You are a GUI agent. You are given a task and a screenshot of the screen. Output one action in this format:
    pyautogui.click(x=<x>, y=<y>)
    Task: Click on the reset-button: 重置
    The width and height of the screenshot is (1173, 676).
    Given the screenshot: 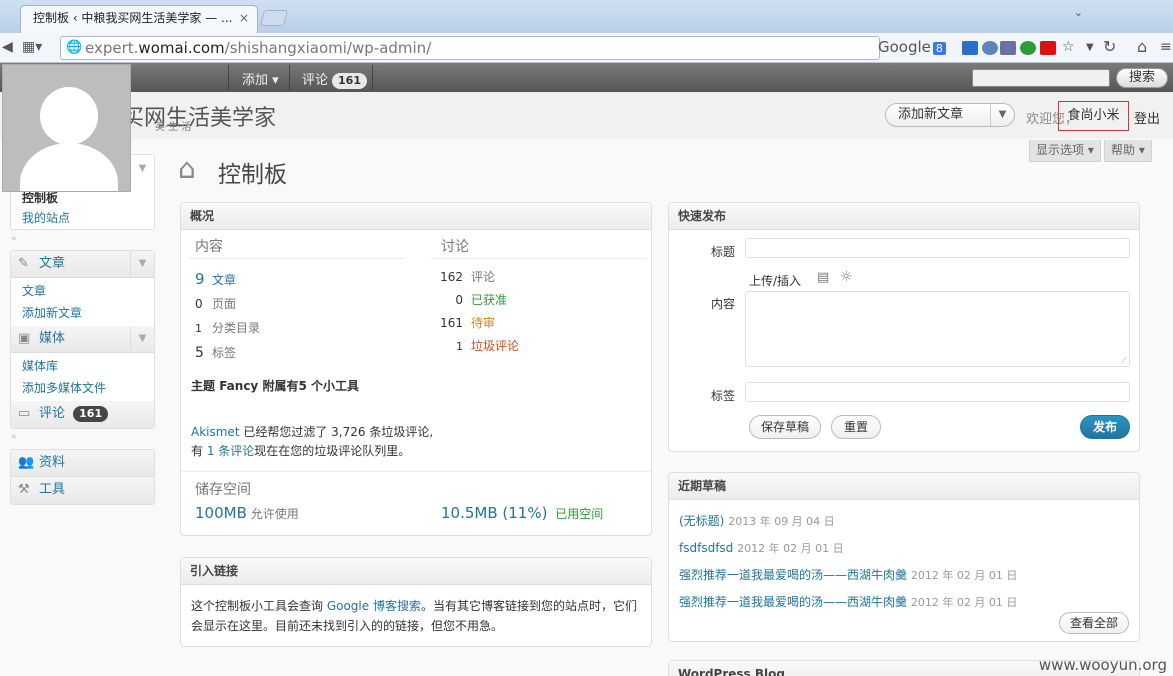 What is the action you would take?
    pyautogui.click(x=856, y=427)
    